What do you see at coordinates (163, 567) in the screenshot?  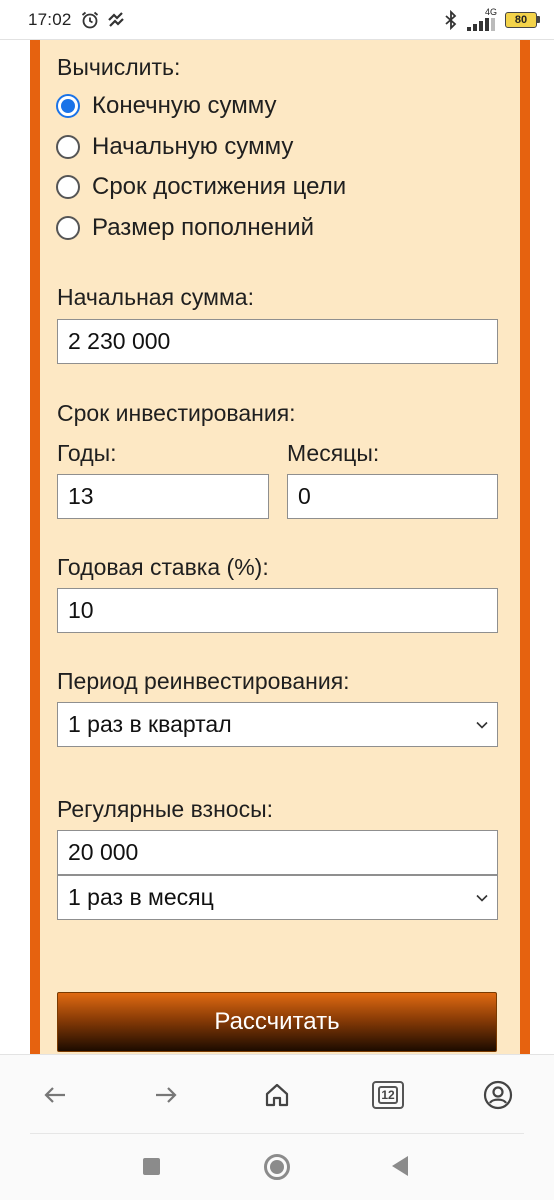 I see `rate-label: Годовая ставка (%):` at bounding box center [163, 567].